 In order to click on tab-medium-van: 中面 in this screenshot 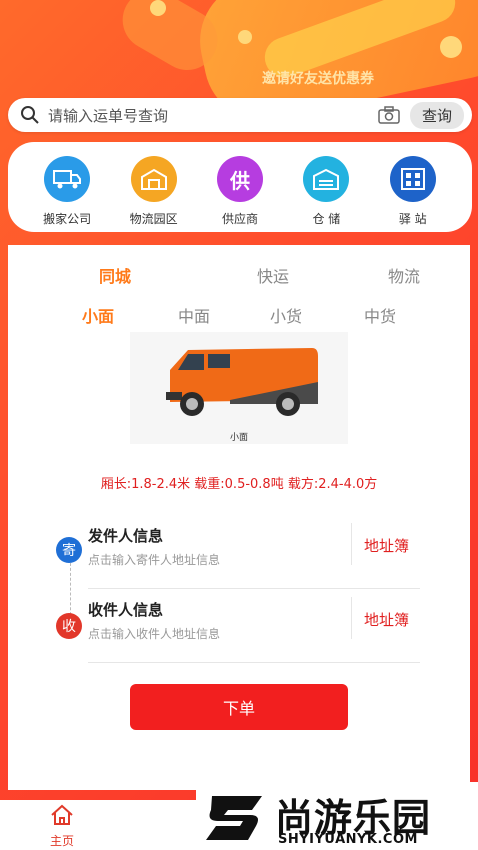, I will do `click(194, 315)`.